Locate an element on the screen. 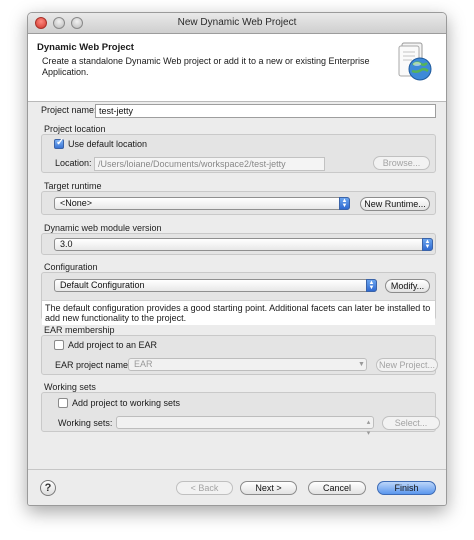 The height and width of the screenshot is (540, 474). use-default-location-row: Use default location is located at coordinates (101, 143).